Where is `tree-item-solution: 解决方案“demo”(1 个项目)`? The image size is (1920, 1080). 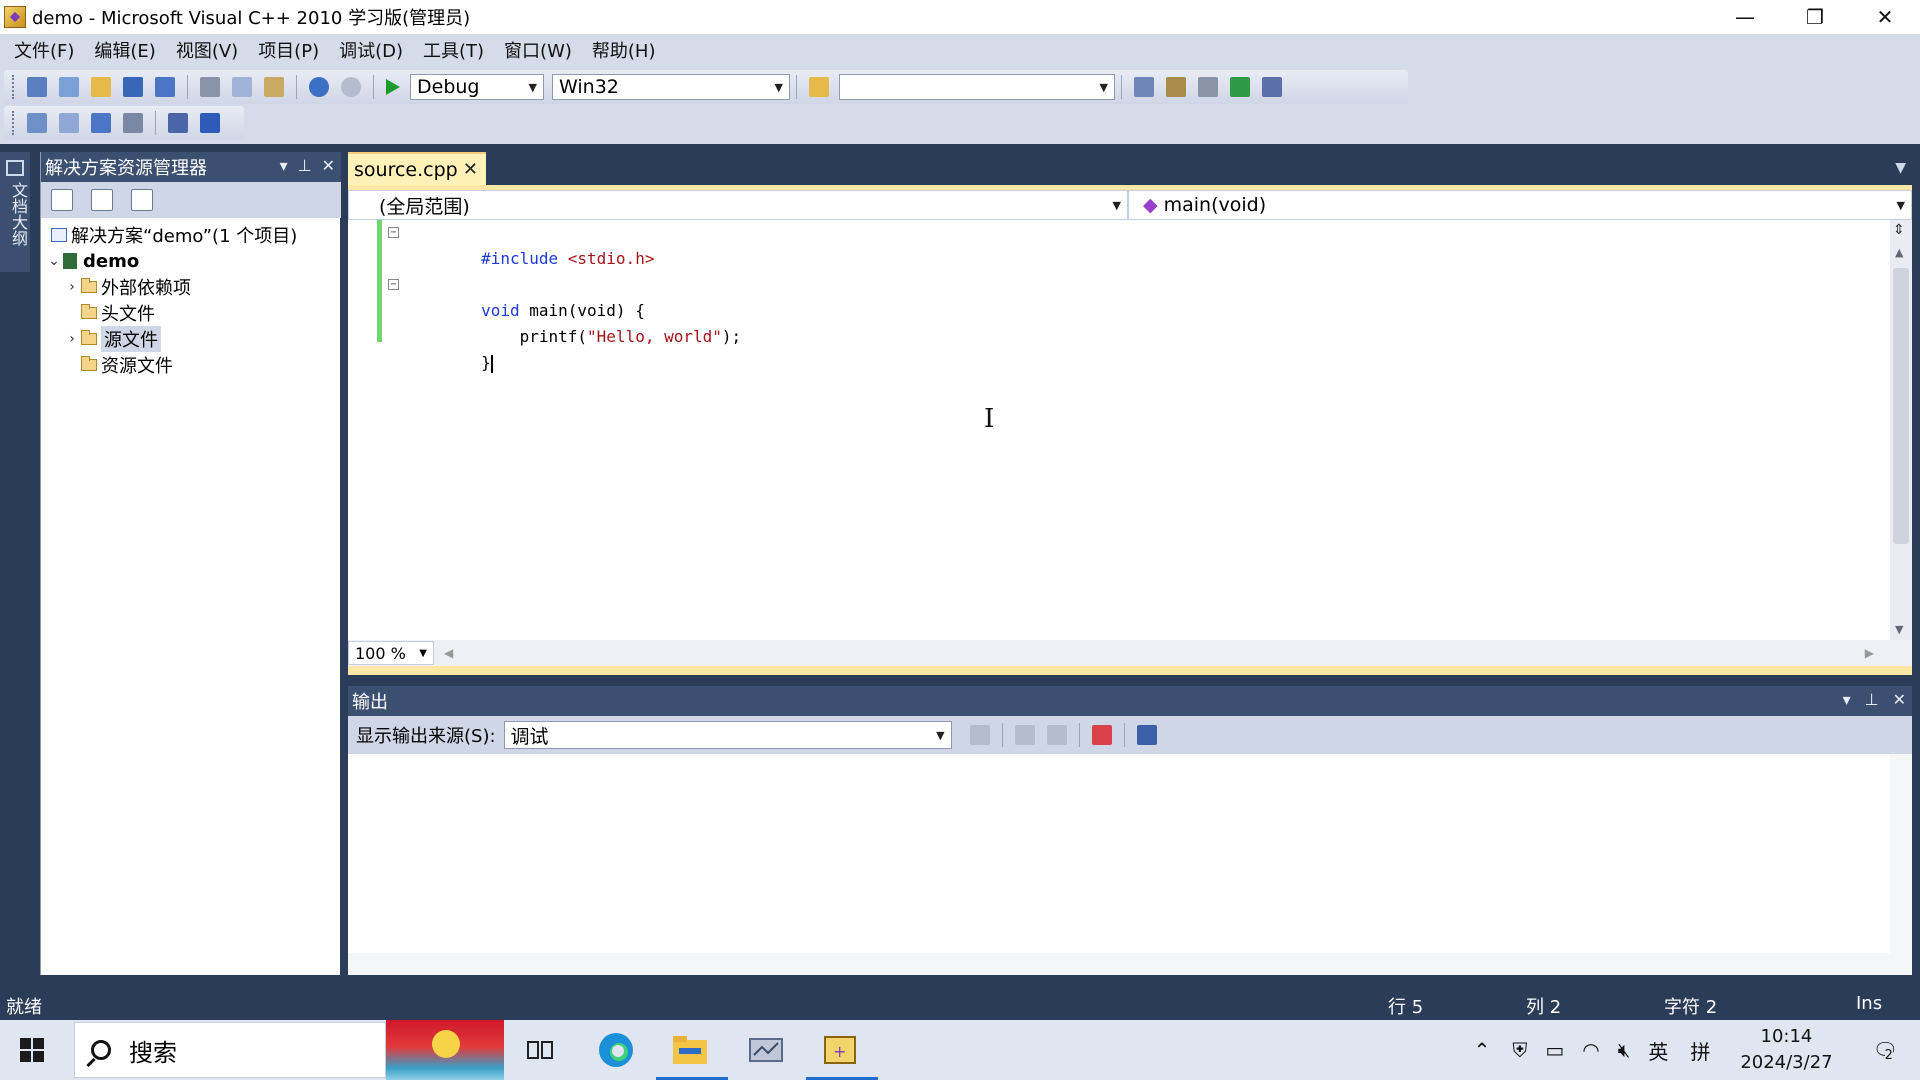 tree-item-solution: 解决方案“demo”(1 个项目) is located at coordinates (191, 235).